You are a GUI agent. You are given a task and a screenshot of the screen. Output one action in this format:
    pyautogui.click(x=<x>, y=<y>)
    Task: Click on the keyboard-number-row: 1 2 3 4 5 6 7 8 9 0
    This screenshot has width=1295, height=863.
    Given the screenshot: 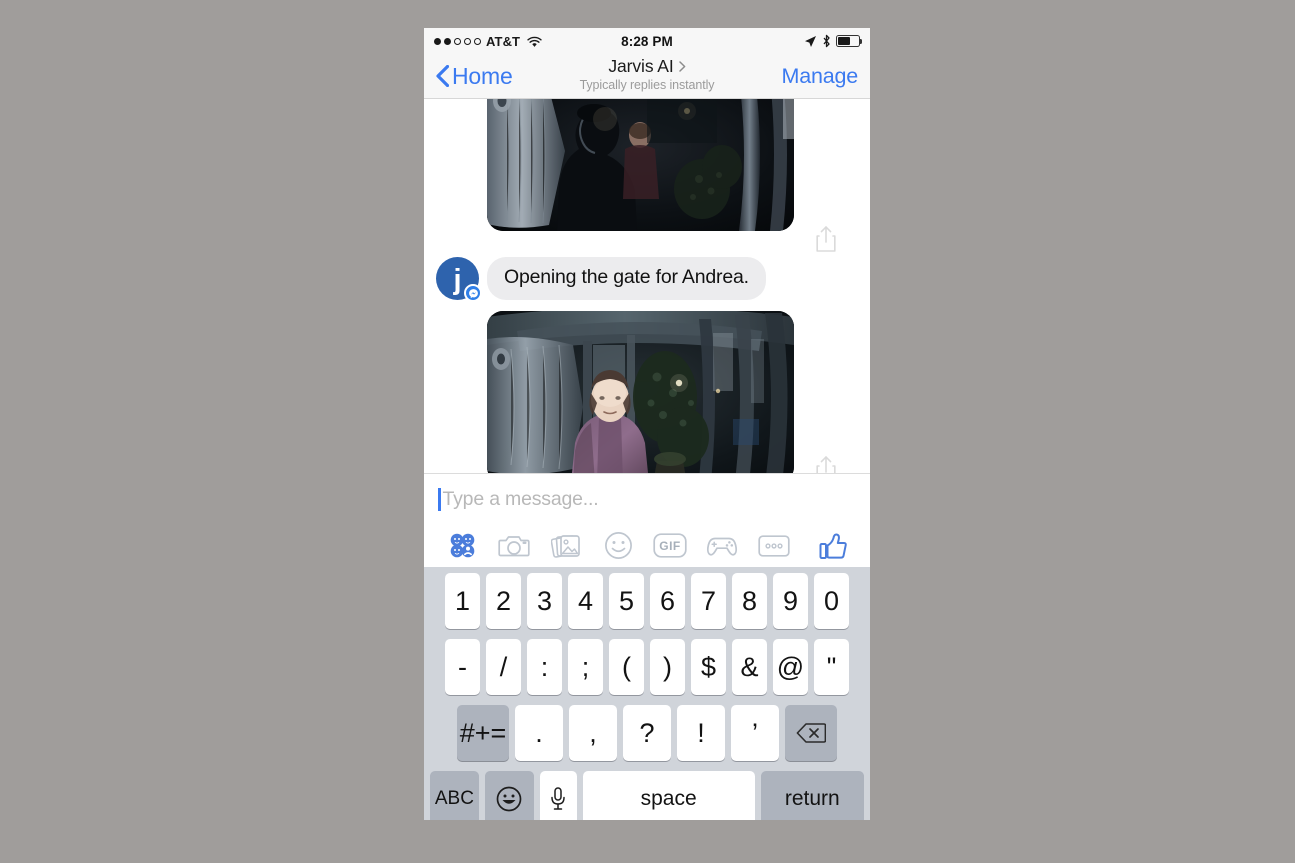 What is the action you would take?
    pyautogui.click(x=647, y=601)
    